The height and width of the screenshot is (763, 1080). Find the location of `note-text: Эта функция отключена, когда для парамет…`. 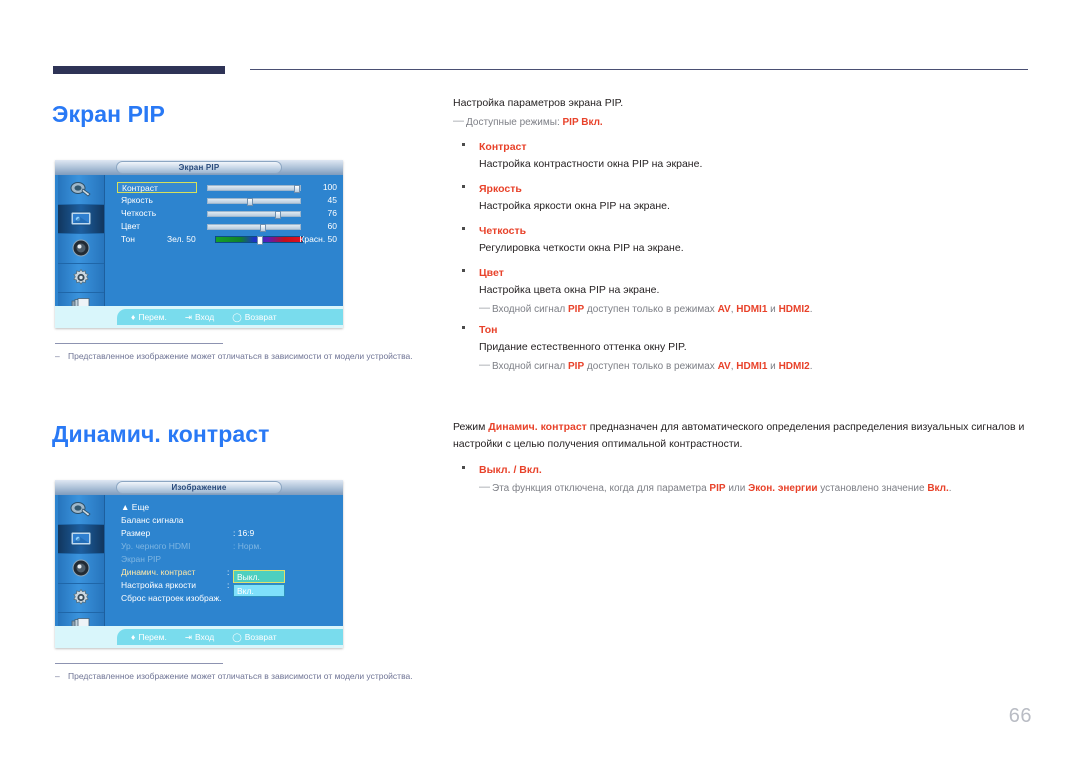

note-text: Эта функция отключена, когда для парамет… is located at coordinates (601, 488).